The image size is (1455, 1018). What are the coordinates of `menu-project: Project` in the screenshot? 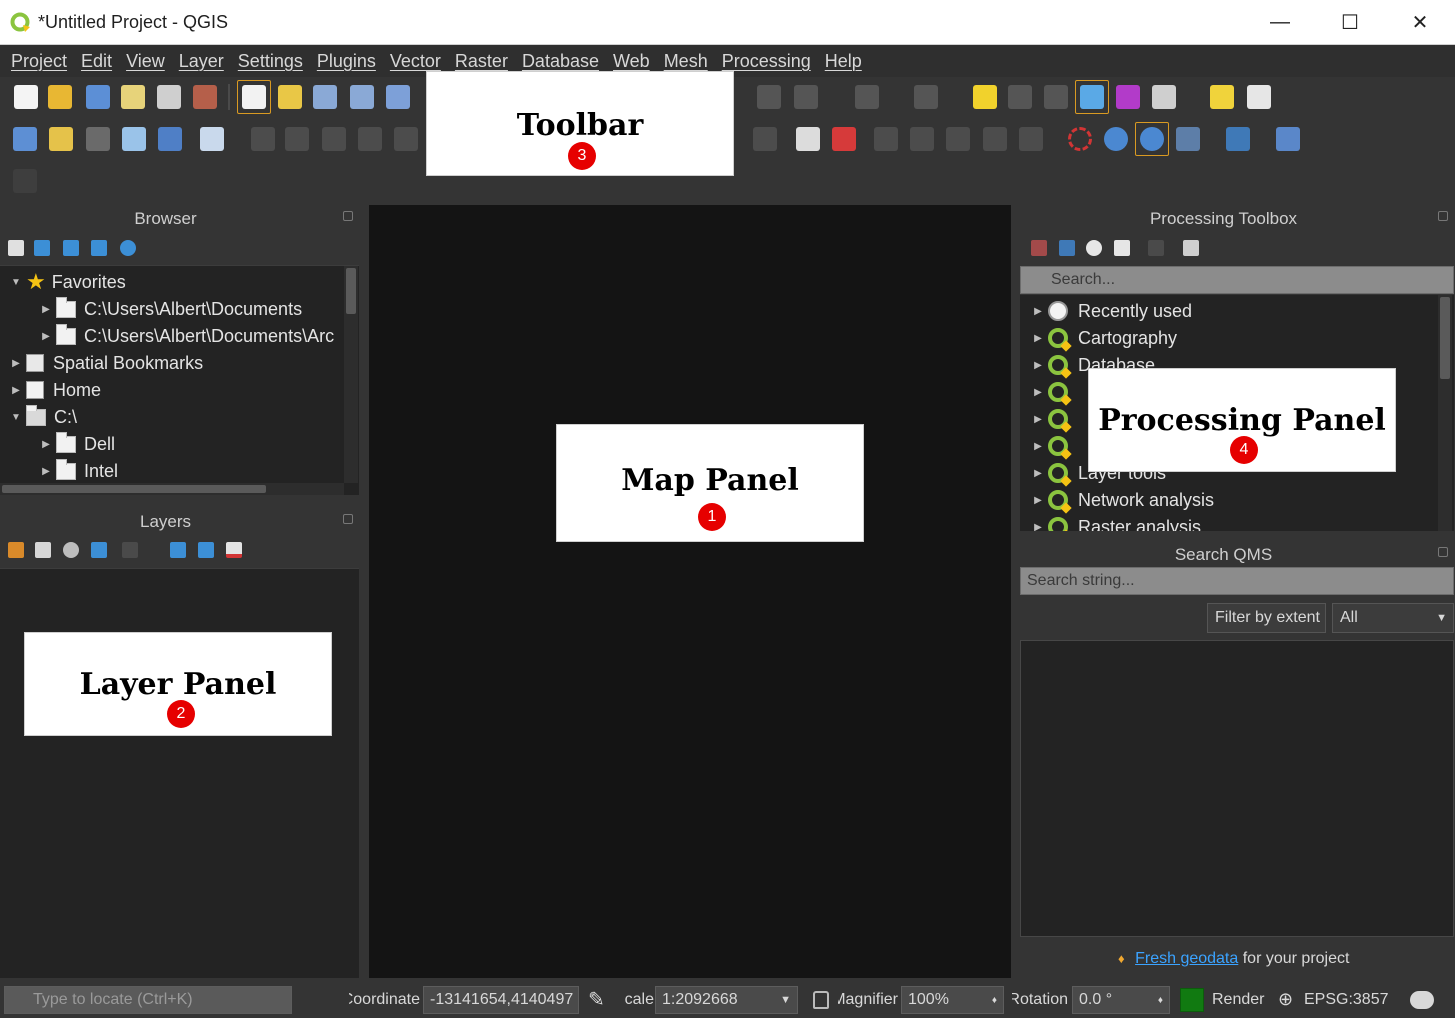 It's located at (39, 61).